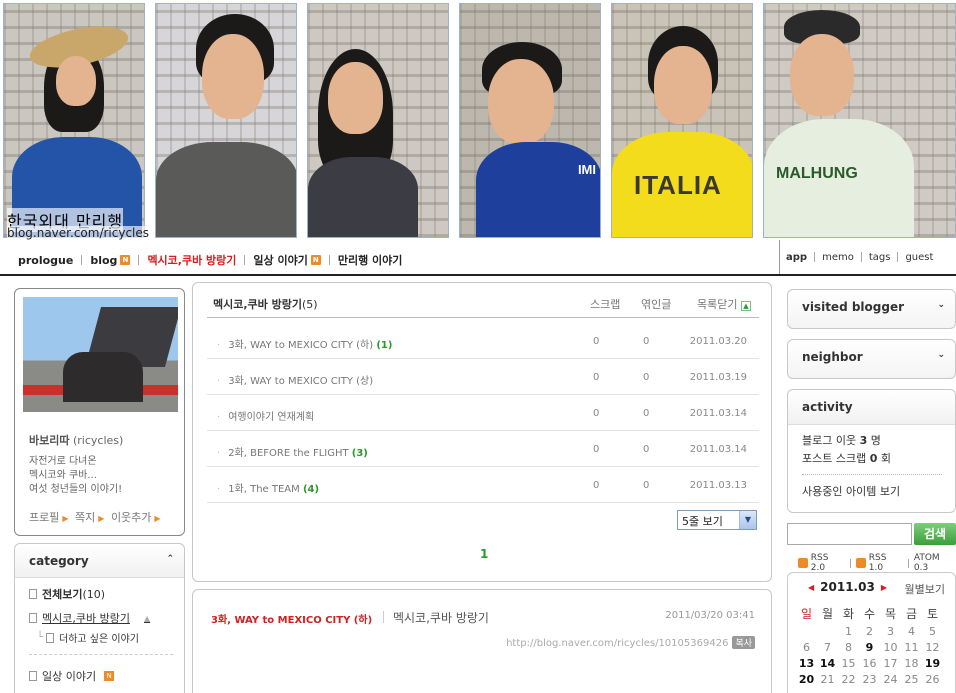 Image resolution: width=956 pixels, height=693 pixels. Describe the element at coordinates (484, 554) in the screenshot. I see `page-number: 1` at that location.